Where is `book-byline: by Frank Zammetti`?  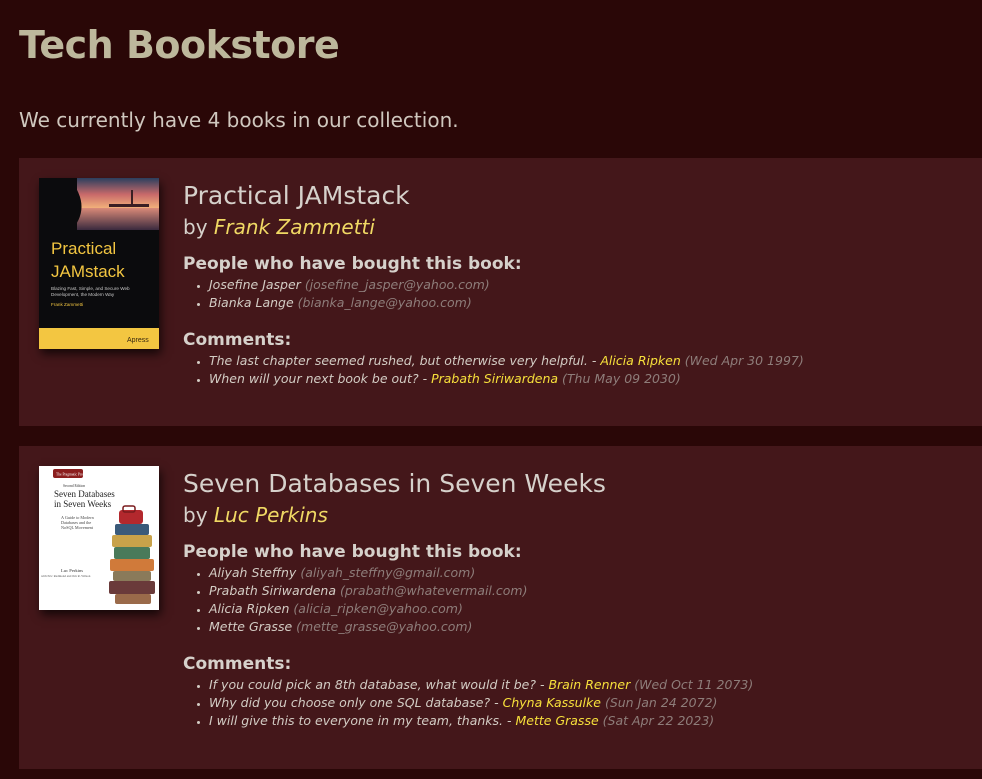
book-byline: by Frank Zammetti is located at coordinates (577, 227).